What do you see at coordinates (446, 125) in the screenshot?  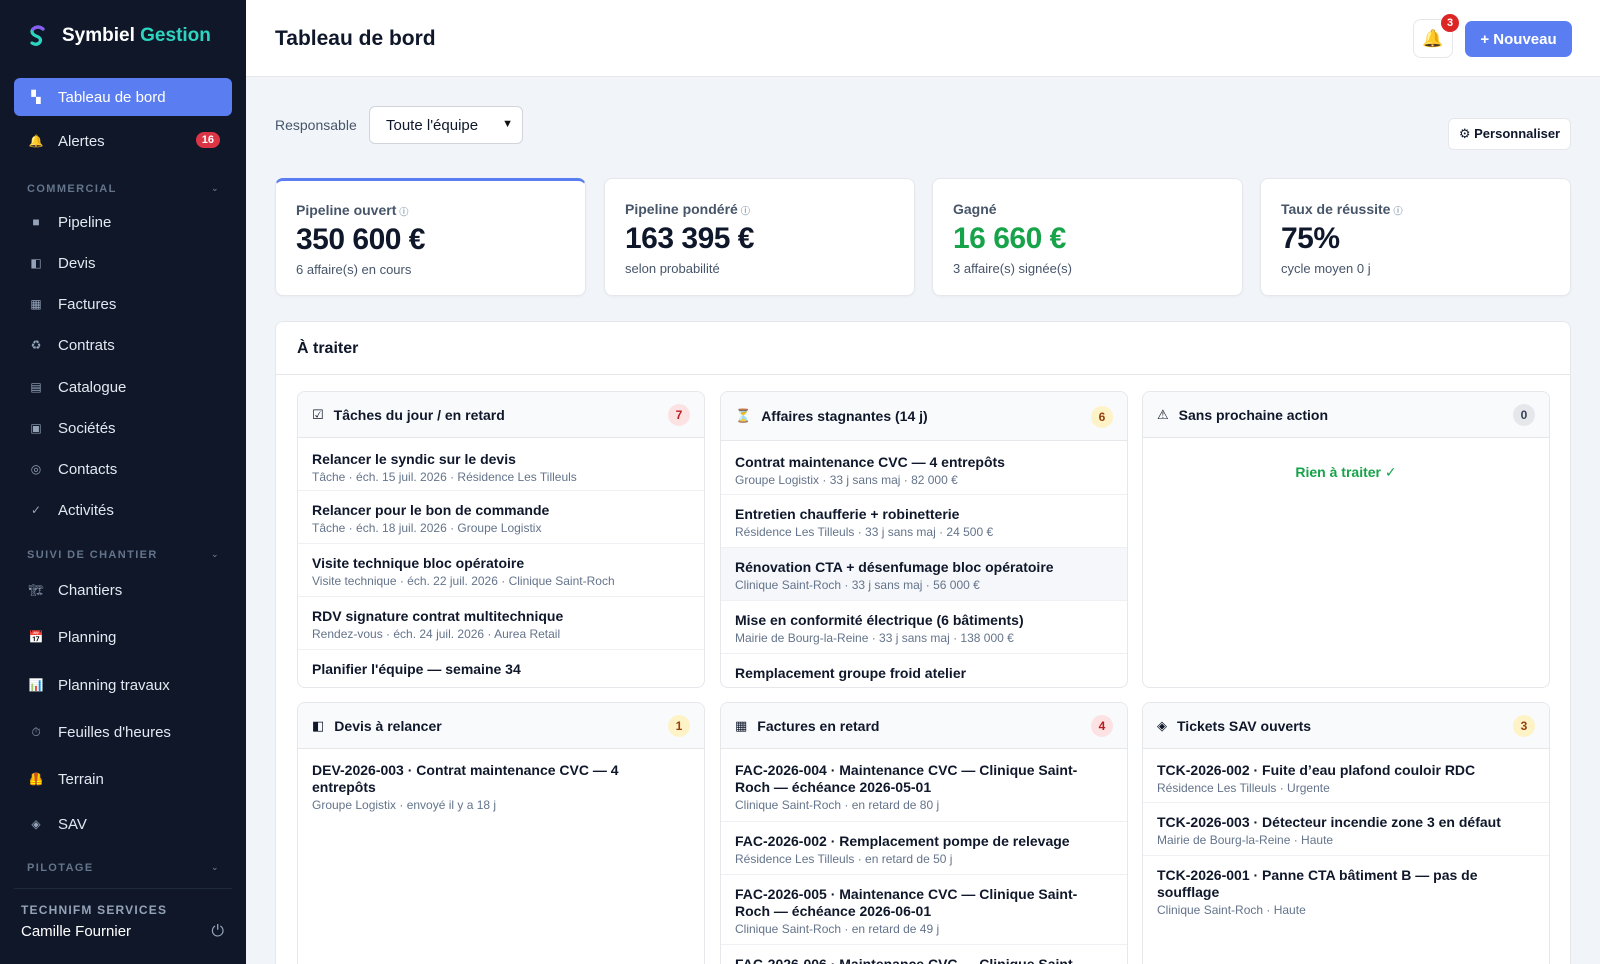 I see `owner-filter-select: Toute l'équipe ▼` at bounding box center [446, 125].